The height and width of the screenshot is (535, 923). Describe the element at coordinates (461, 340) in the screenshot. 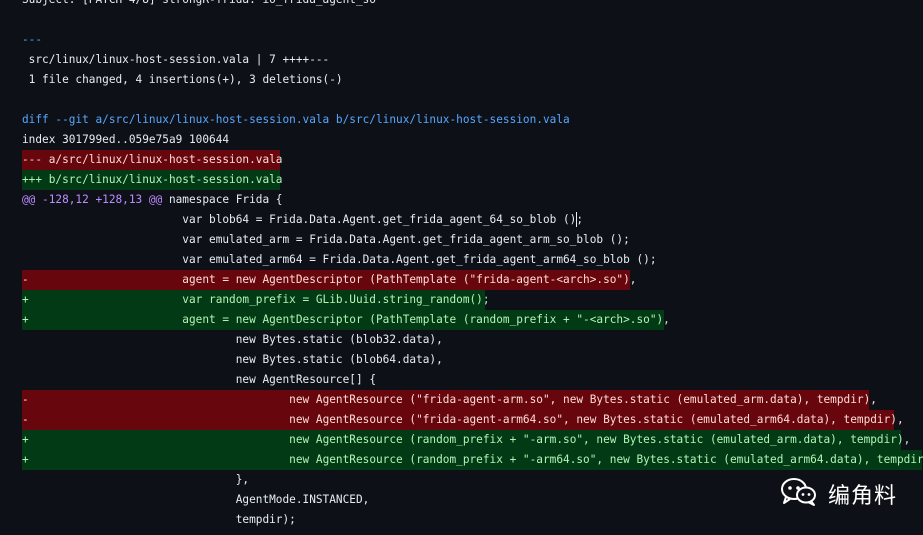

I see `diff-line-context: new Bytes.static (blob32.data),` at that location.